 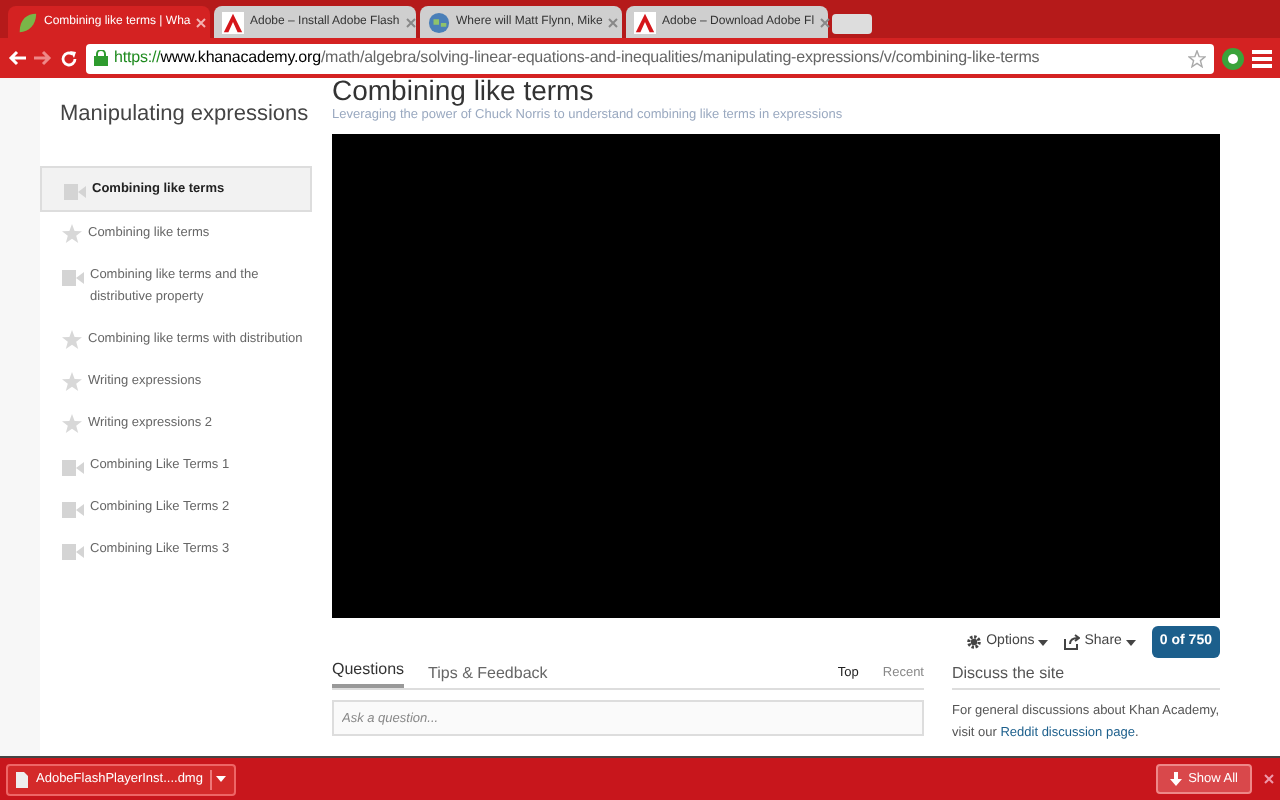 I want to click on share-icon, so click(x=1072, y=642).